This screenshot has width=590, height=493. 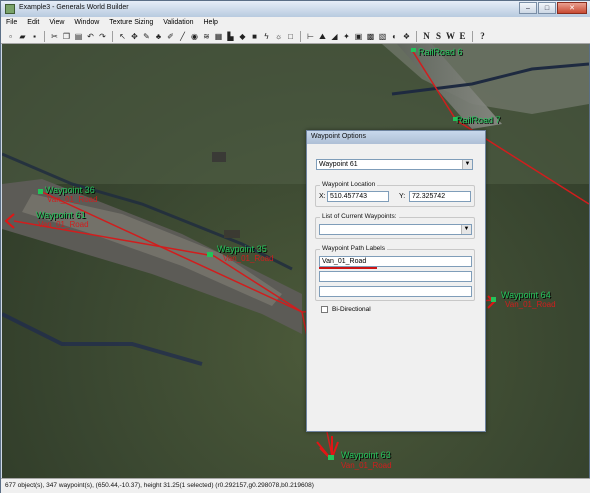 What do you see at coordinates (382, 36) in the screenshot?
I see `image-icon: ▧` at bounding box center [382, 36].